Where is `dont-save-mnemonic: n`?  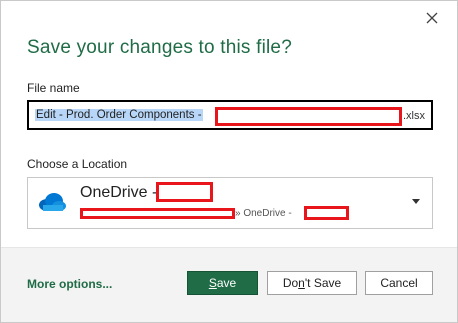
dont-save-mnemonic: n is located at coordinates (301, 283).